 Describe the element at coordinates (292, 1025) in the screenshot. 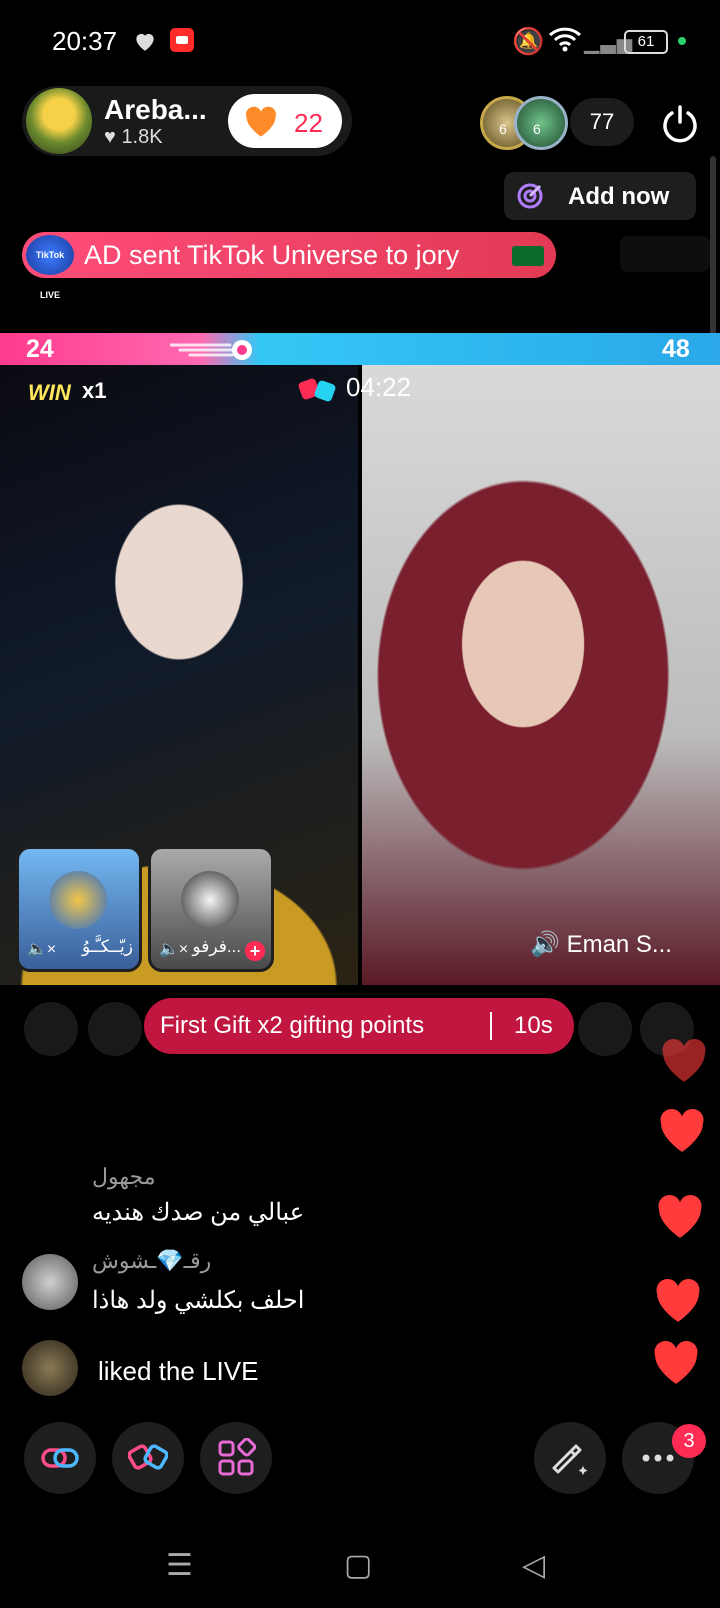

I see `first-gift-text: First Gift x2 gifting points` at that location.